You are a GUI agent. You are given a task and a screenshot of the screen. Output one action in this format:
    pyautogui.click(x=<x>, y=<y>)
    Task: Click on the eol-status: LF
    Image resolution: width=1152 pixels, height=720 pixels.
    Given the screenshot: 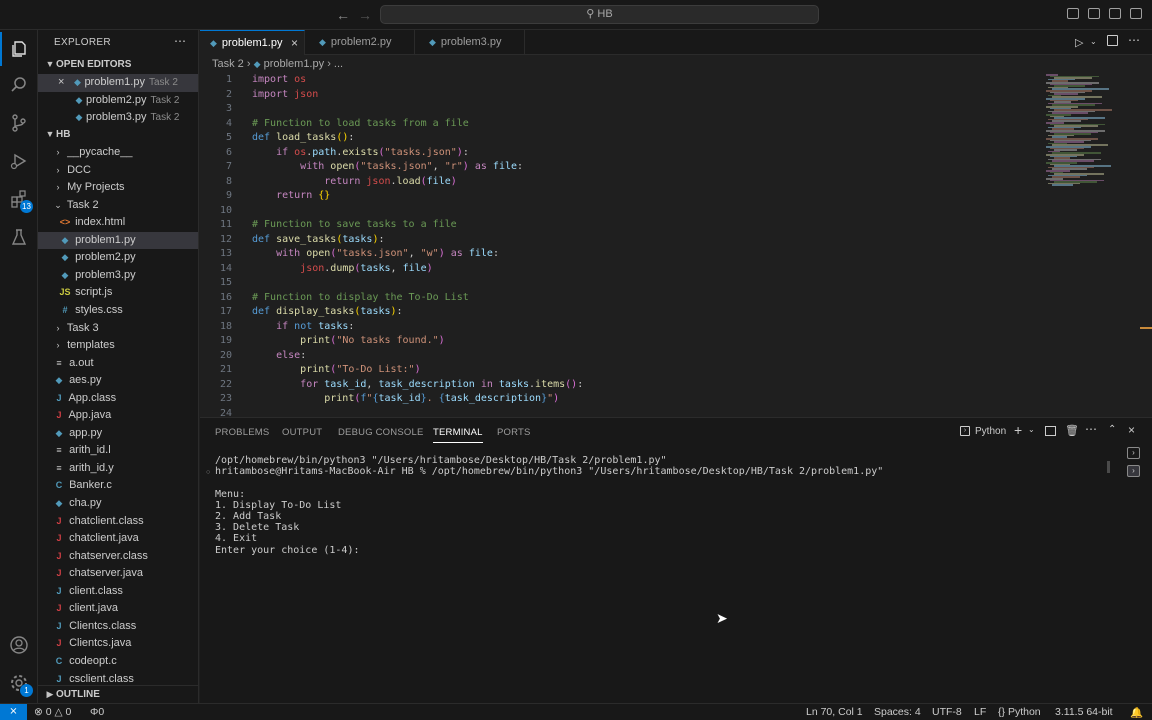 What is the action you would take?
    pyautogui.click(x=980, y=712)
    